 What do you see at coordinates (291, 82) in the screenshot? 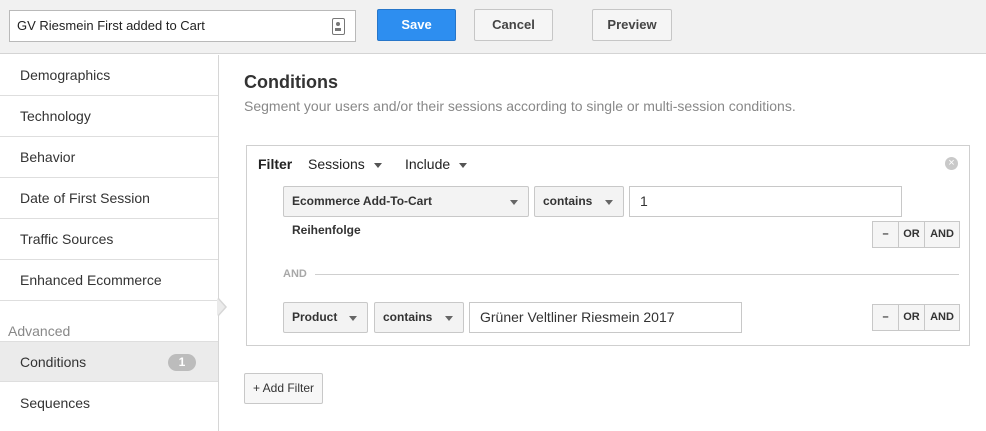
I see `page-title: Conditions` at bounding box center [291, 82].